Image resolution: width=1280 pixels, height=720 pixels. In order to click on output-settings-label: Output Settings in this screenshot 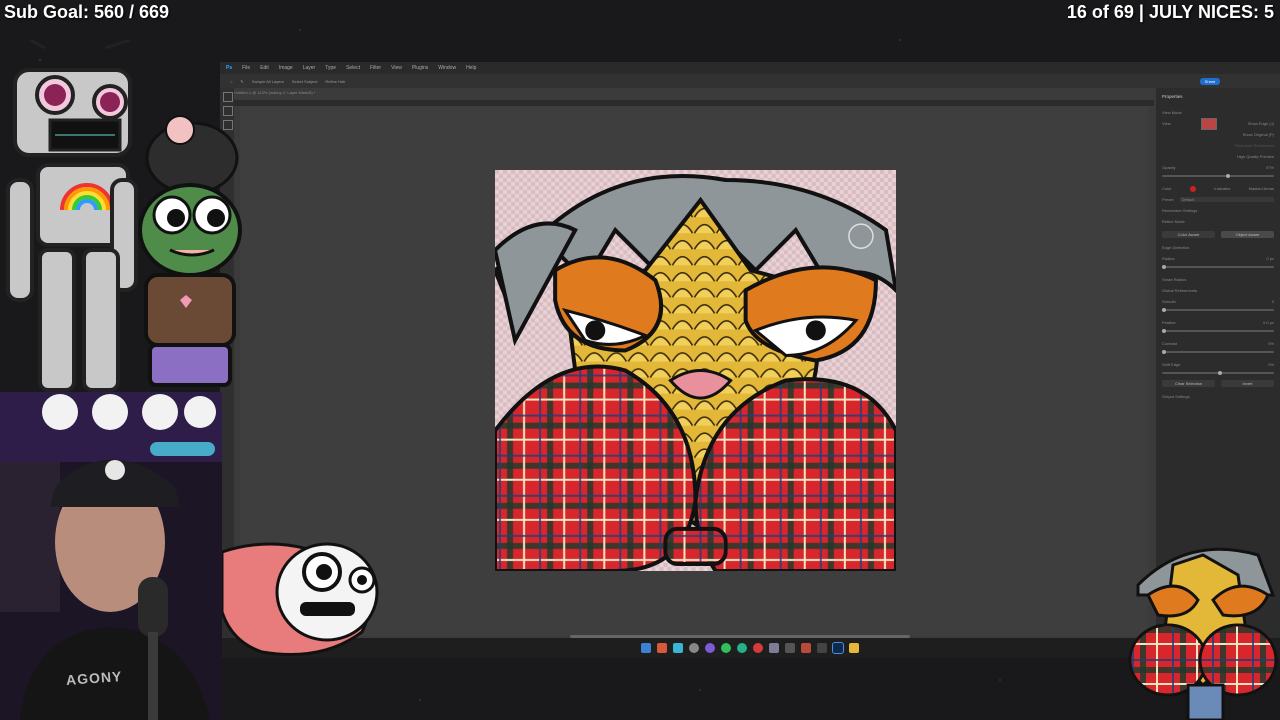, I will do `click(1176, 396)`.